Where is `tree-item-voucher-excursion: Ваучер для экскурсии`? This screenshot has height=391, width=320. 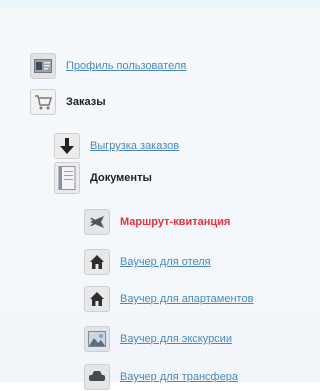 tree-item-voucher-excursion: Ваучер для экскурсии is located at coordinates (158, 339).